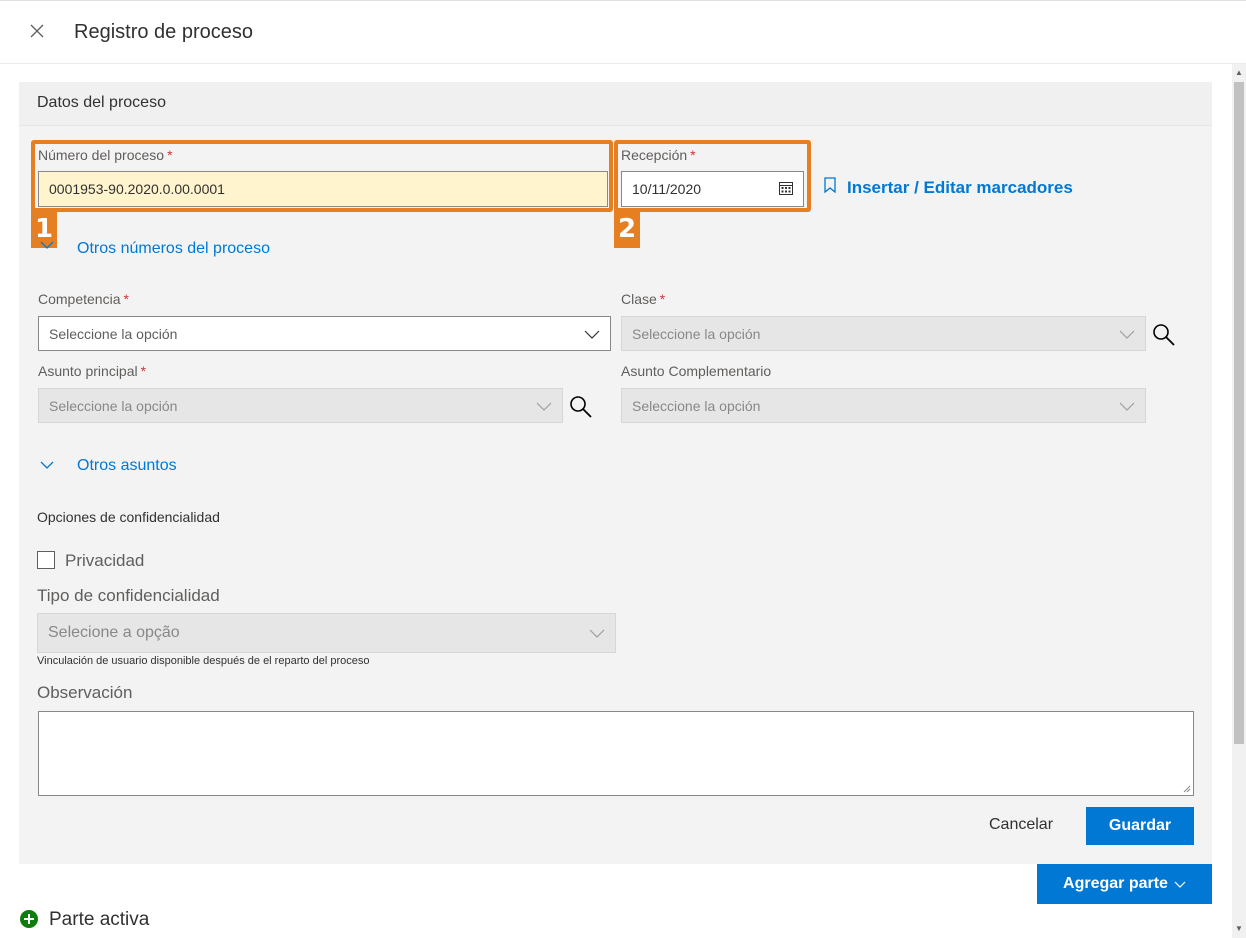  What do you see at coordinates (1239, 413) in the screenshot?
I see `scrollbar-thumb` at bounding box center [1239, 413].